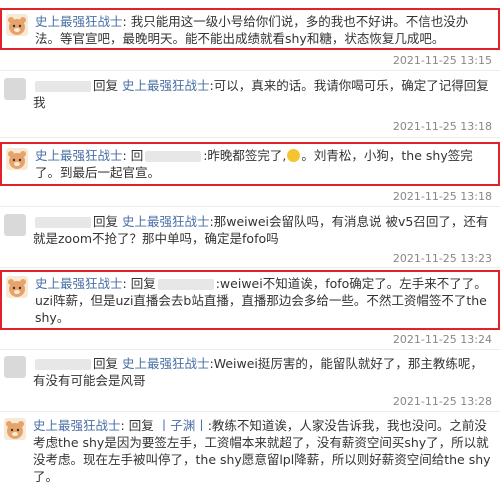  I want to click on comment-timestamp: 2021-11-25 13:23, so click(442, 258).